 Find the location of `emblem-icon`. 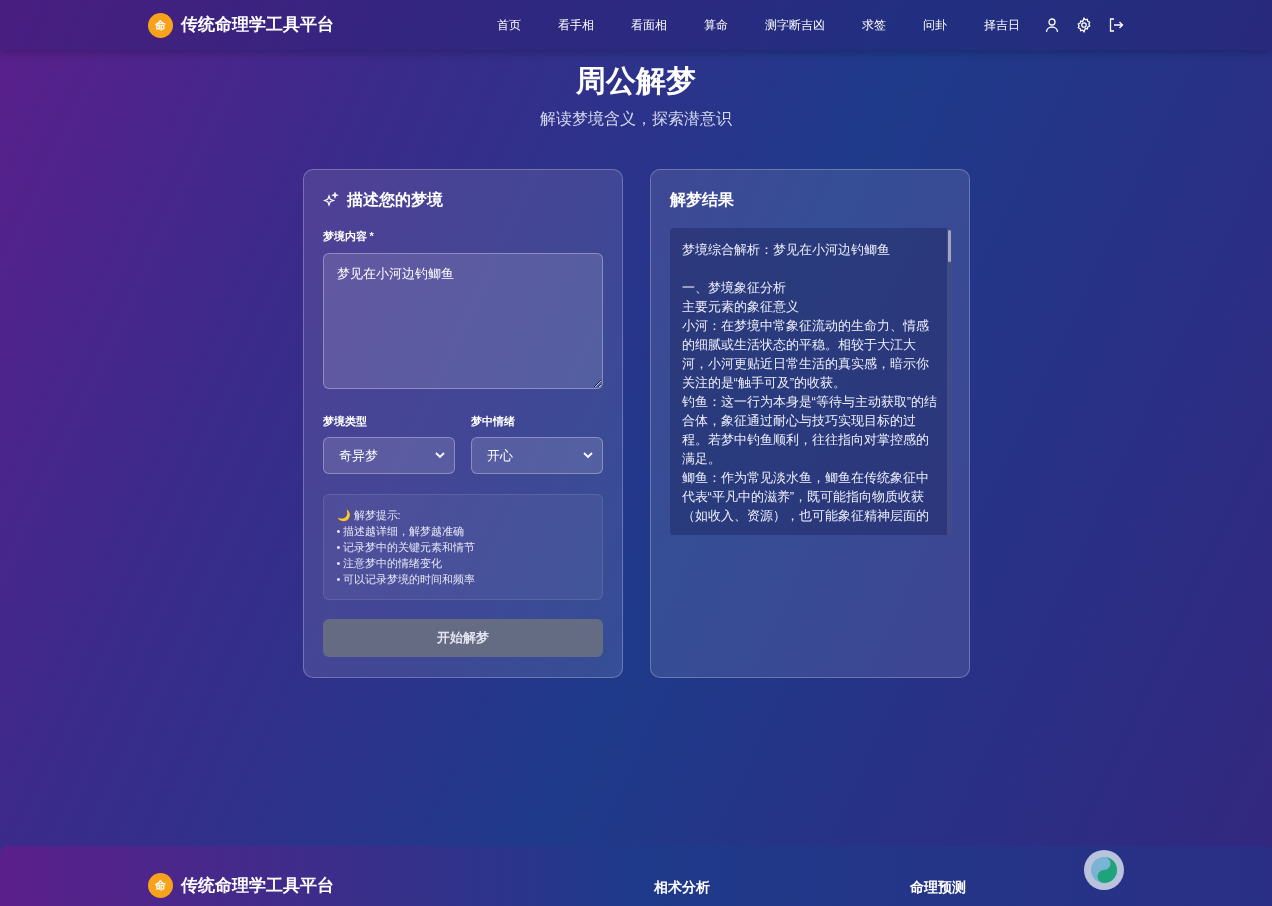

emblem-icon is located at coordinates (1104, 870).